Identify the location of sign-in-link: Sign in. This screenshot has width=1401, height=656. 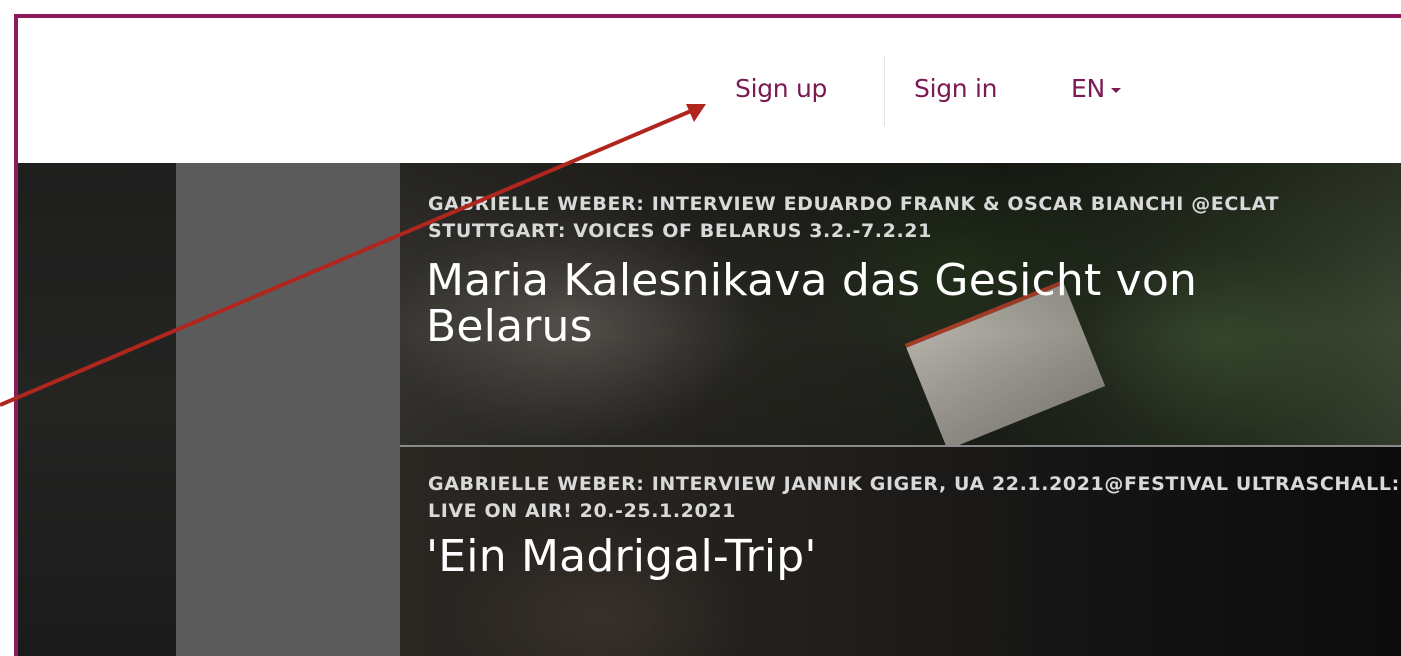
(955, 88).